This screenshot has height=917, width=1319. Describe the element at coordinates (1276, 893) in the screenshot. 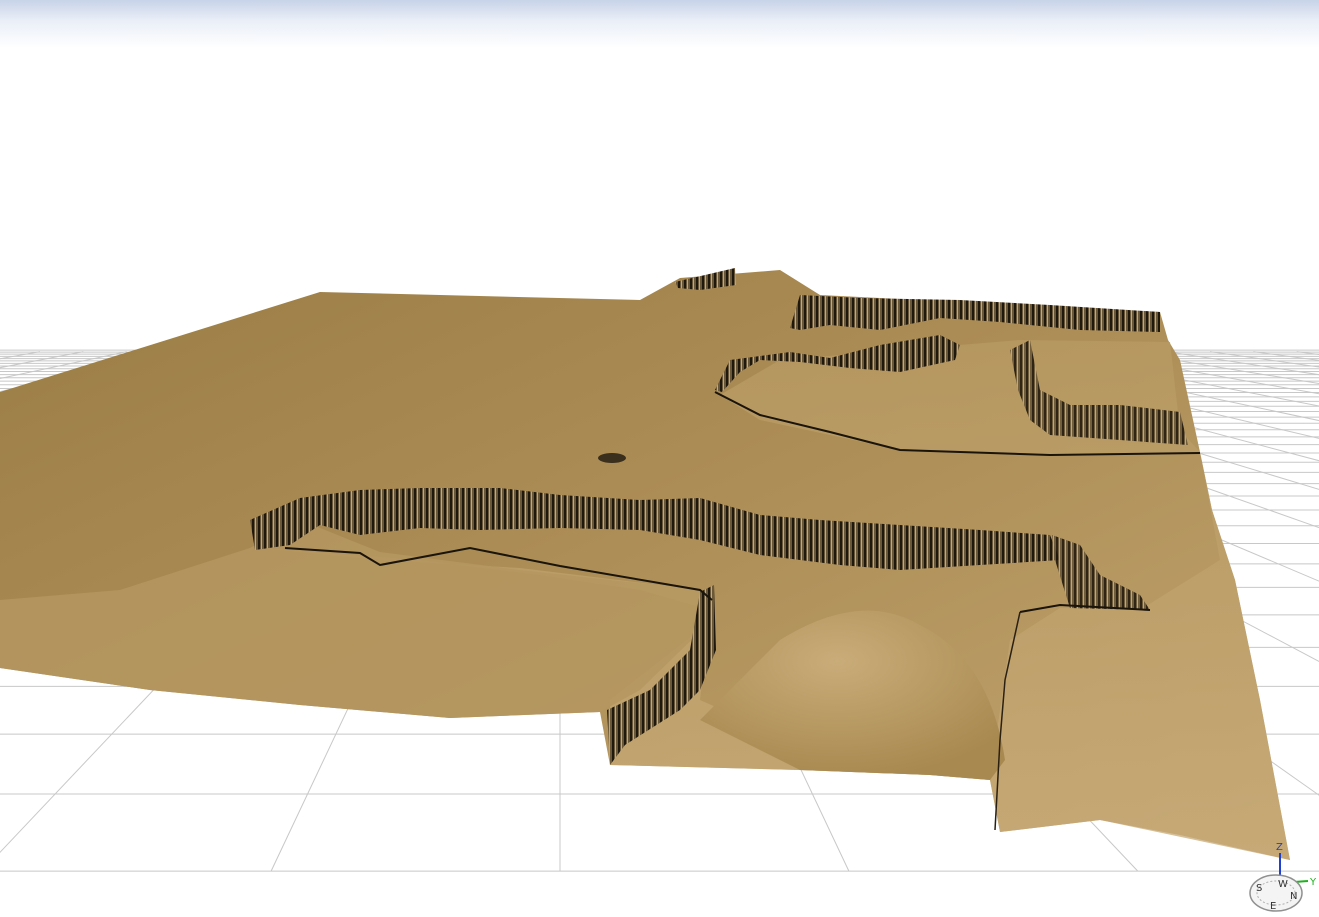

I see `compass-icon: N S E W` at that location.